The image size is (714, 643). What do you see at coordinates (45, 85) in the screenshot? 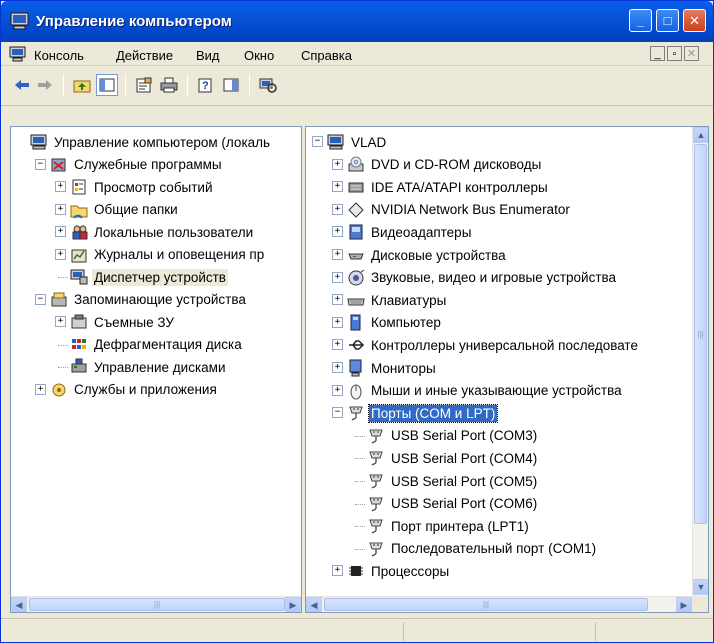
I see `forward-button` at bounding box center [45, 85].